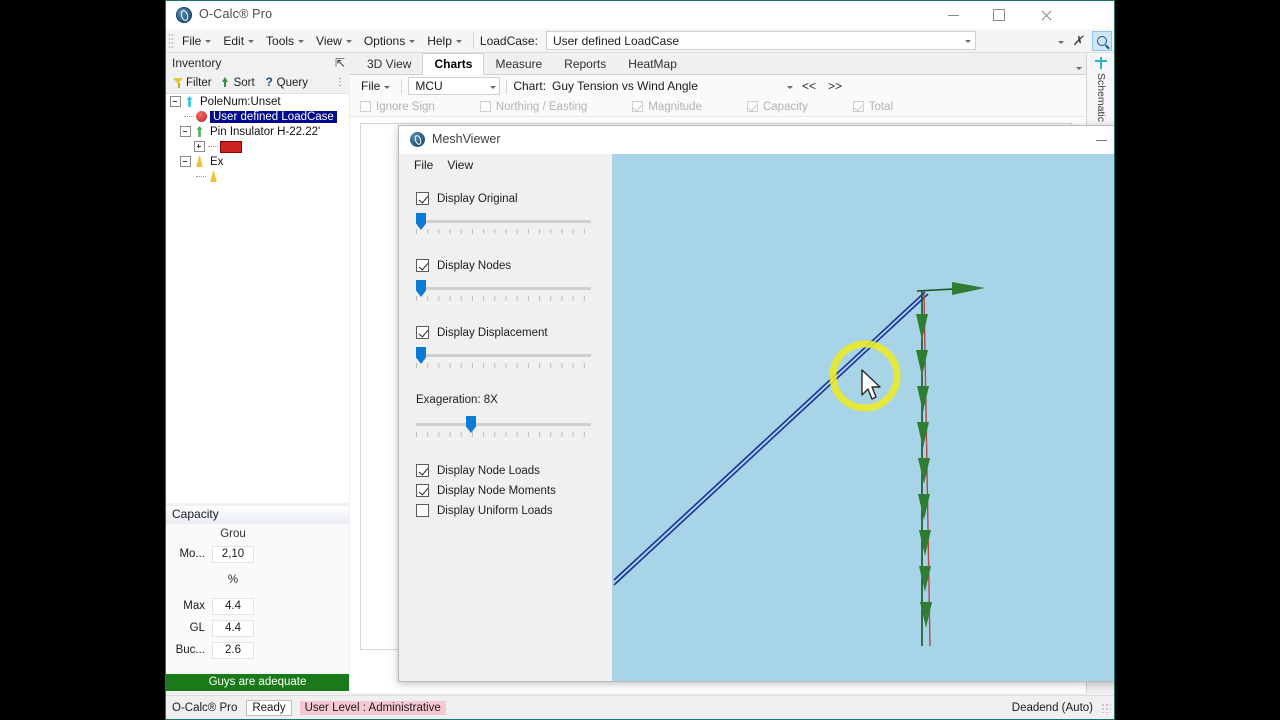  Describe the element at coordinates (257, 161) in the screenshot. I see `tree-item-guy: Ex` at that location.